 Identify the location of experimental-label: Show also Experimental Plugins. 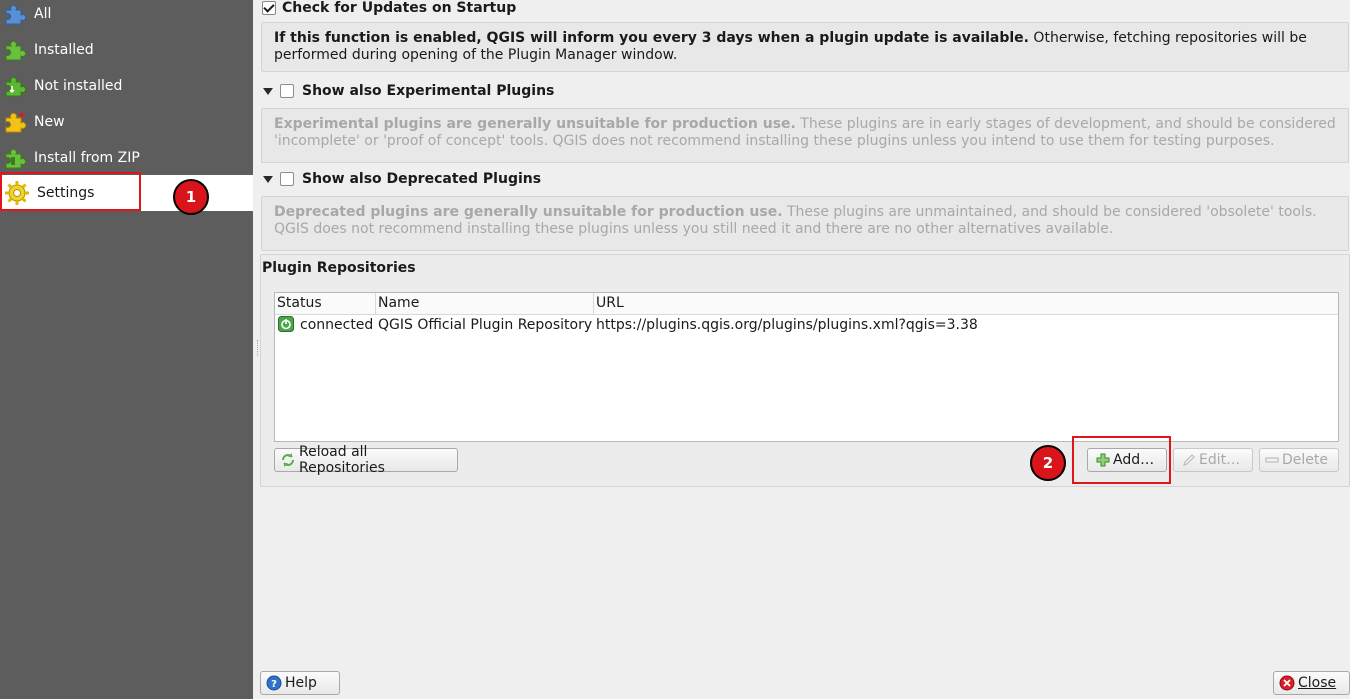
(428, 91).